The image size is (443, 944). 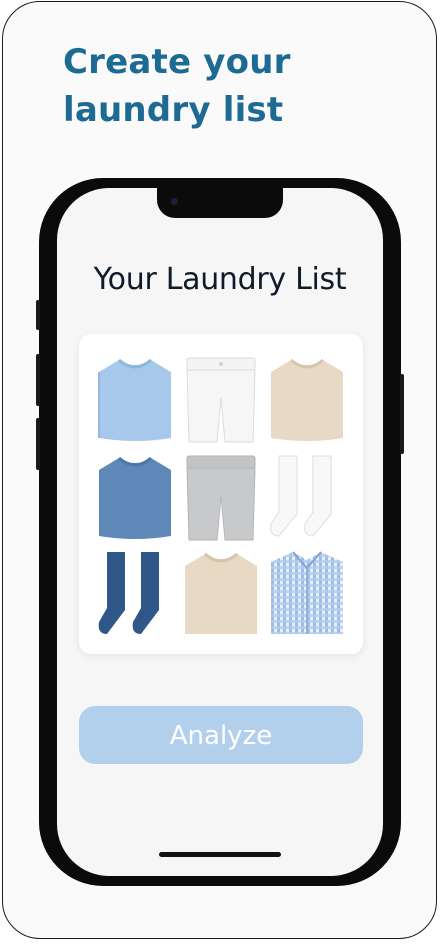 I want to click on gray-shorts-icon, so click(x=221, y=498).